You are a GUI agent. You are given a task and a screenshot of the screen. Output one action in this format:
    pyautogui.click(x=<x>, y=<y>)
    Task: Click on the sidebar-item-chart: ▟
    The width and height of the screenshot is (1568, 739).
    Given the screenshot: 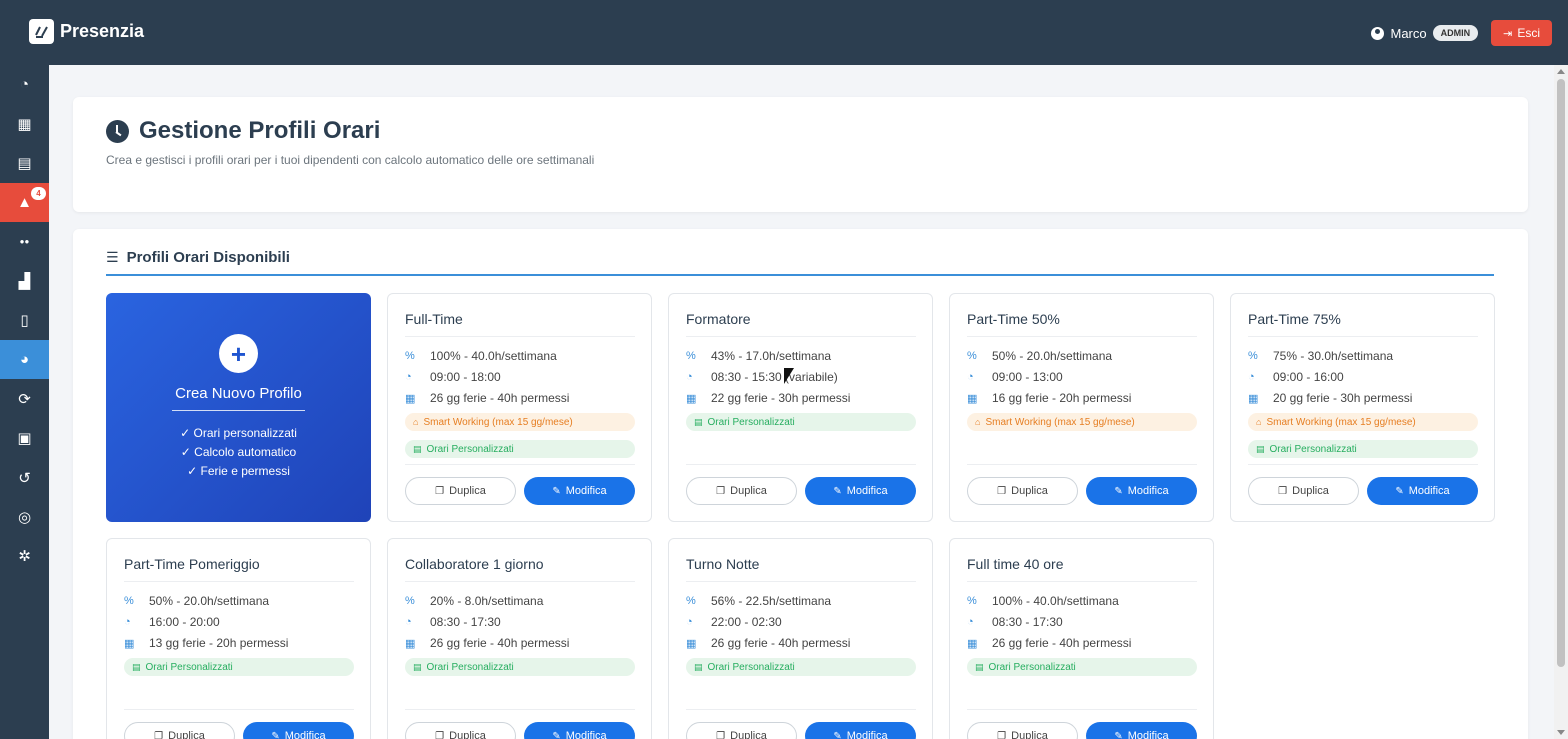 What is the action you would take?
    pyautogui.click(x=24, y=280)
    